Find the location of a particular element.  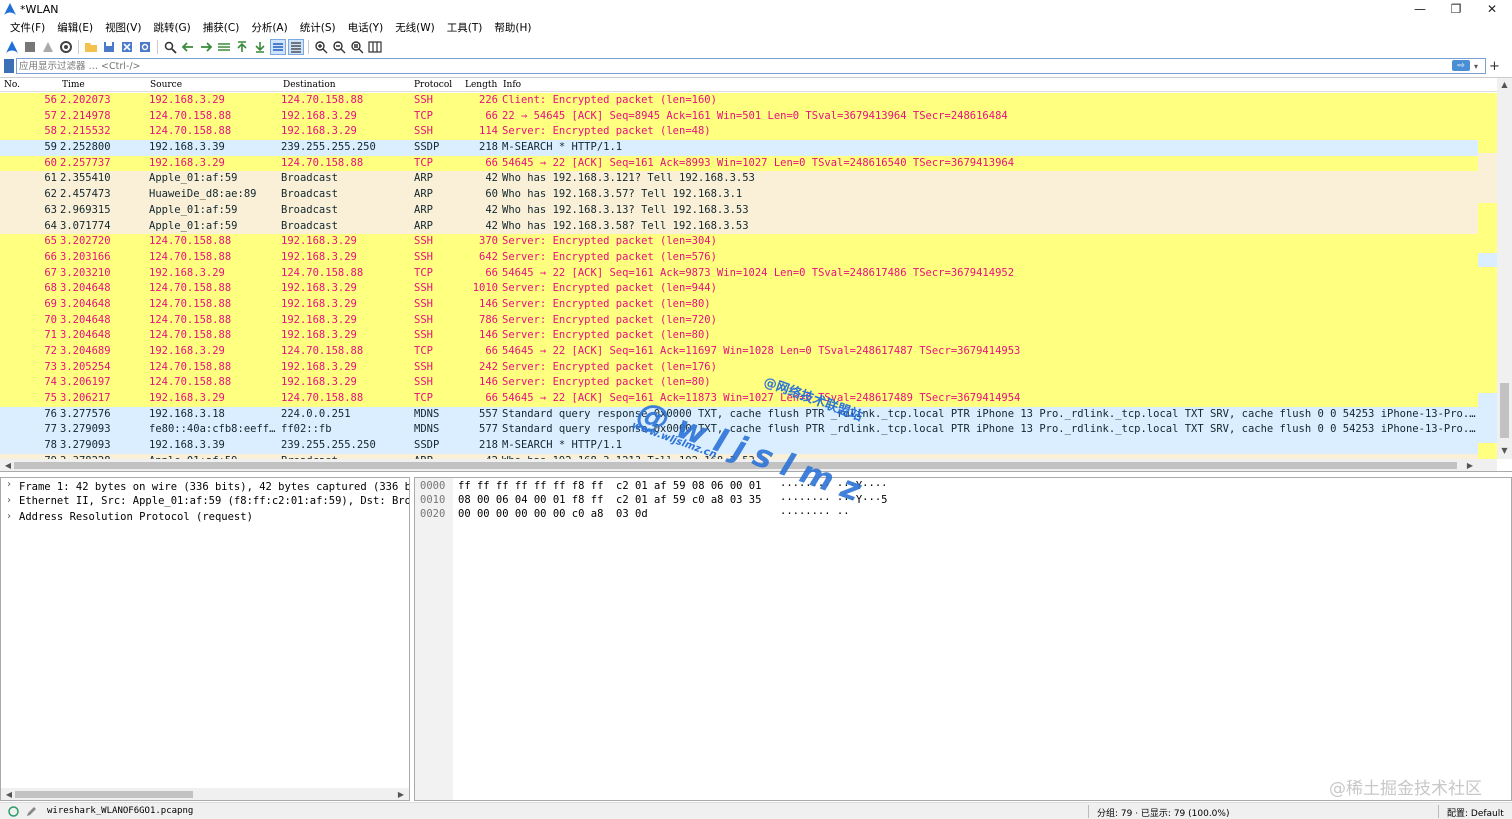

maximize-button: ❐ is located at coordinates (1456, 9).